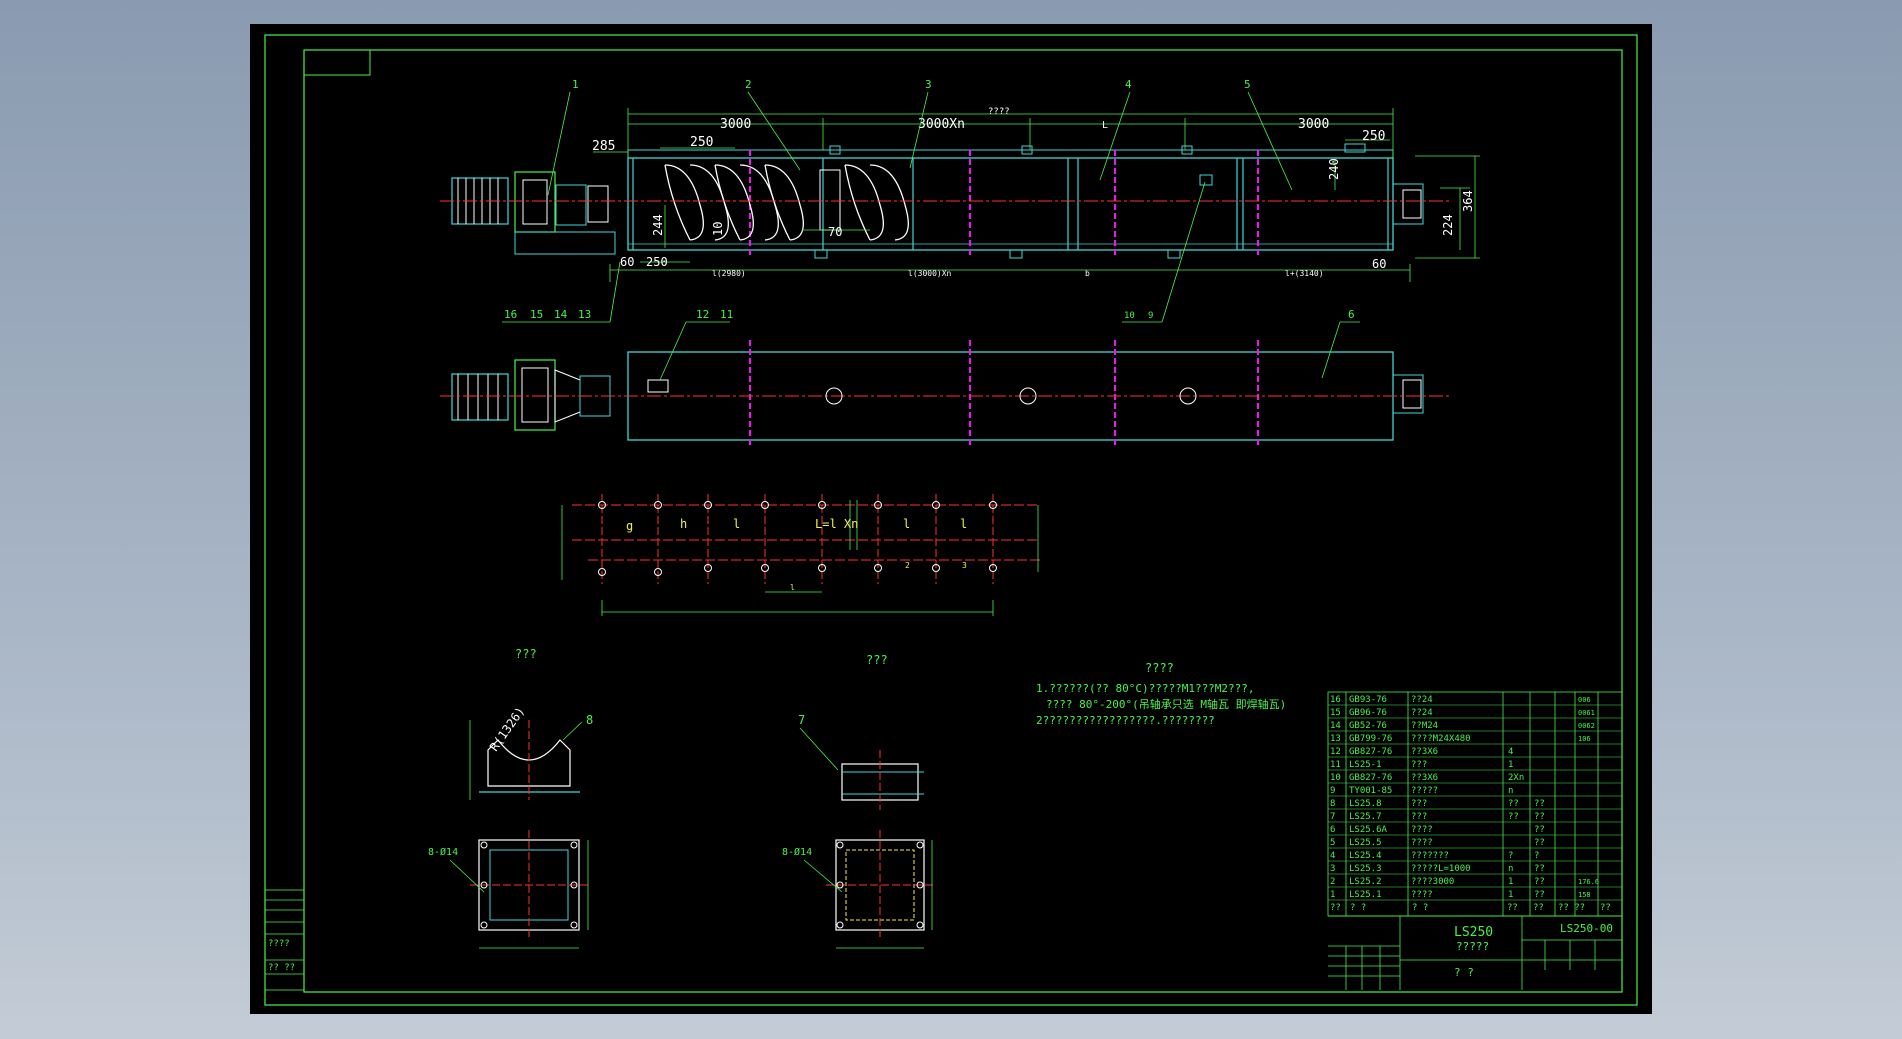  Describe the element at coordinates (281, 968) in the screenshot. I see `left-strip-cell-2: ?? ??` at that location.